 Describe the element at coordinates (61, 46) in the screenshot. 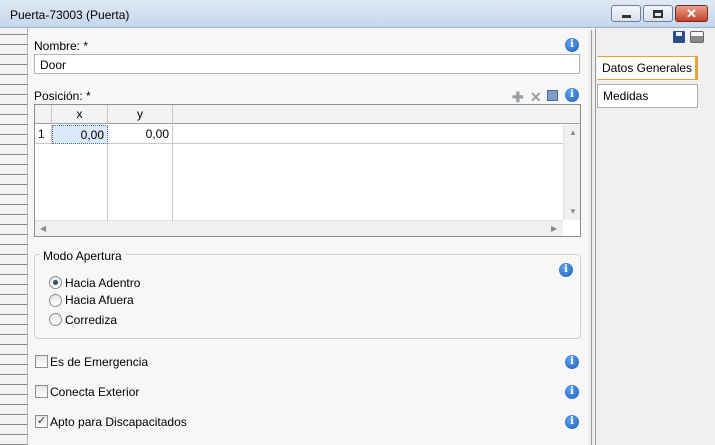

I see `nombre-label: Nombre: *` at that location.